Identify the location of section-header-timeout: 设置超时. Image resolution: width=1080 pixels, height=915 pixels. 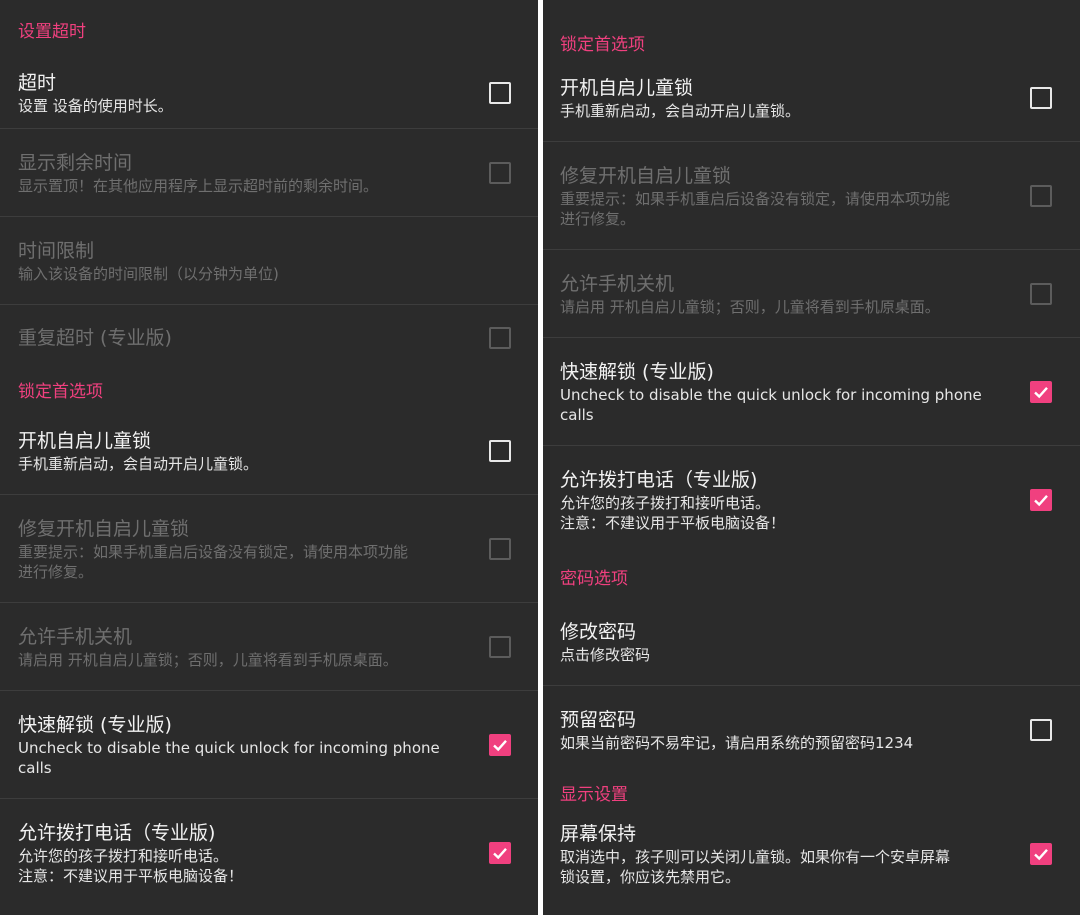
(52, 31).